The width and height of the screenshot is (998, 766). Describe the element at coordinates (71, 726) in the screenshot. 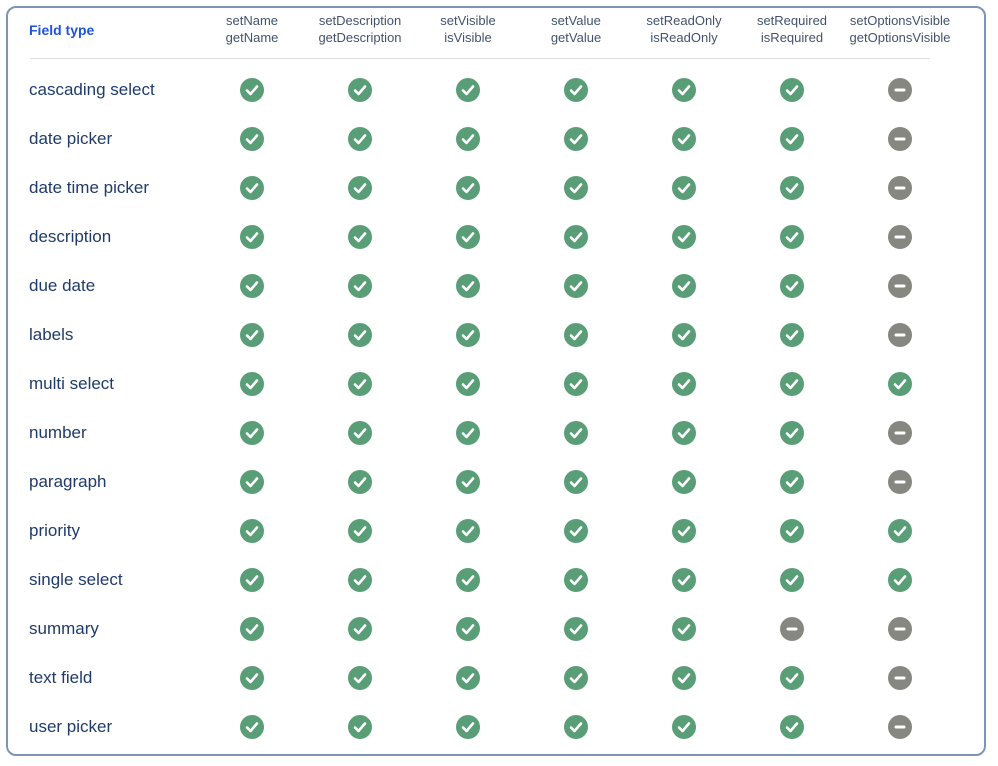

I see `row-label-field-type: user picker` at that location.